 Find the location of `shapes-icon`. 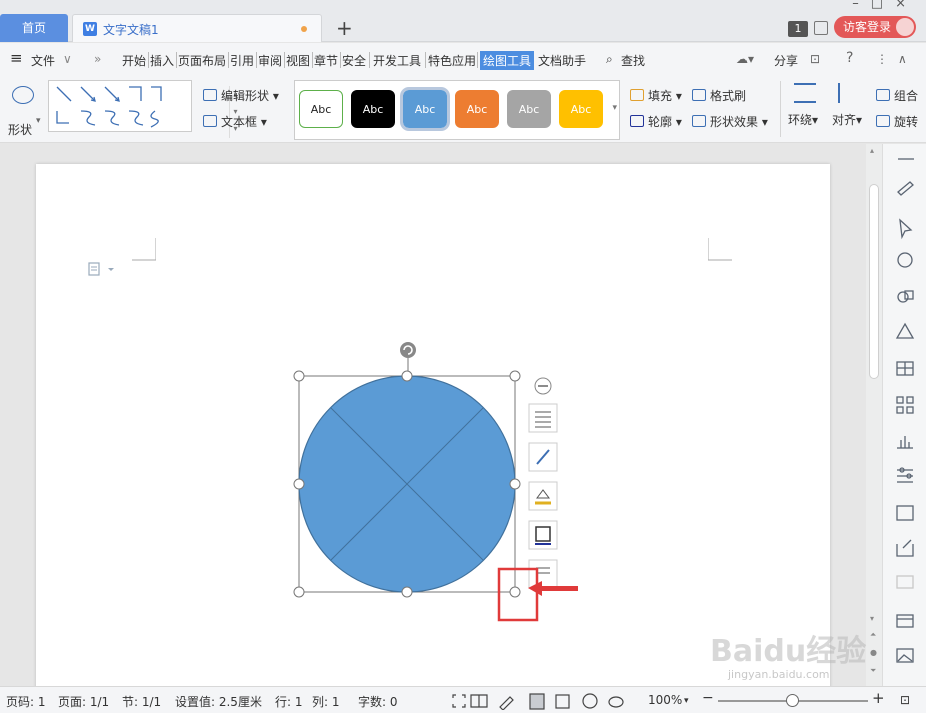

shapes-icon is located at coordinates (905, 296).